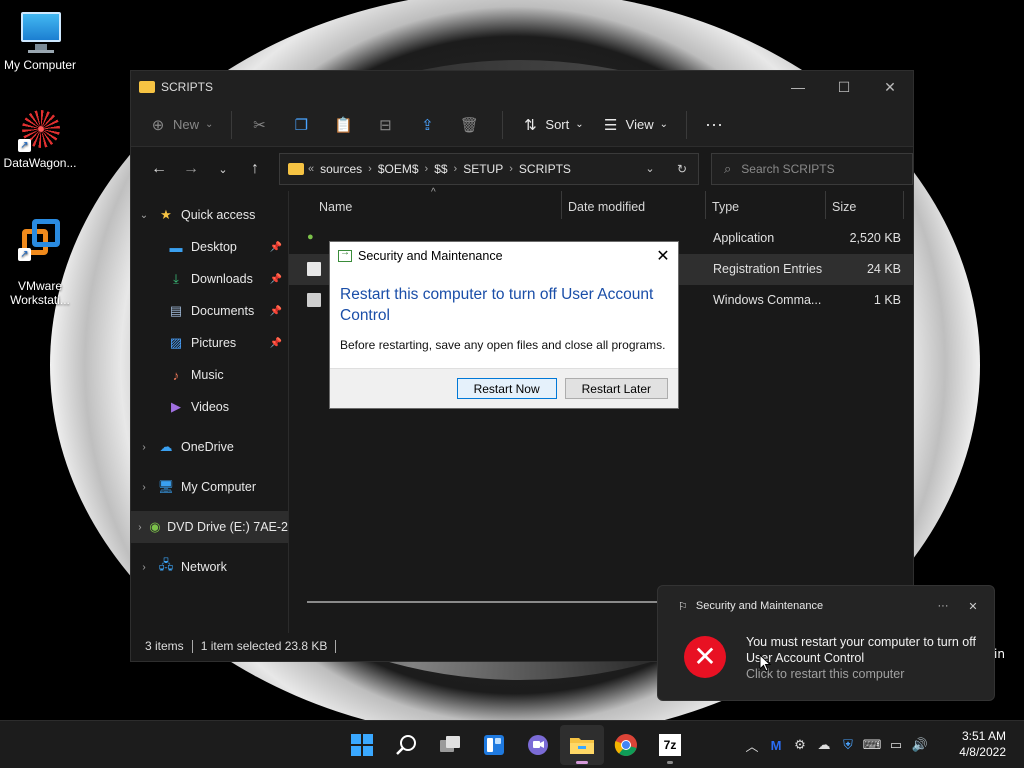 This screenshot has width=1024, height=768. I want to click on seven-zip-button: 7z, so click(670, 745).